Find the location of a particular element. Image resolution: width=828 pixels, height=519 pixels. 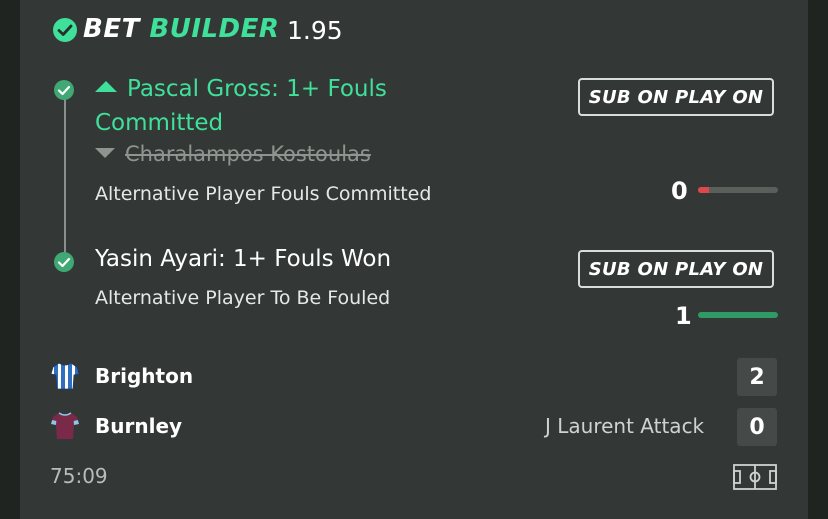

leg-2-title: Yasin Ayari: 1+ Fouls Won is located at coordinates (243, 259).